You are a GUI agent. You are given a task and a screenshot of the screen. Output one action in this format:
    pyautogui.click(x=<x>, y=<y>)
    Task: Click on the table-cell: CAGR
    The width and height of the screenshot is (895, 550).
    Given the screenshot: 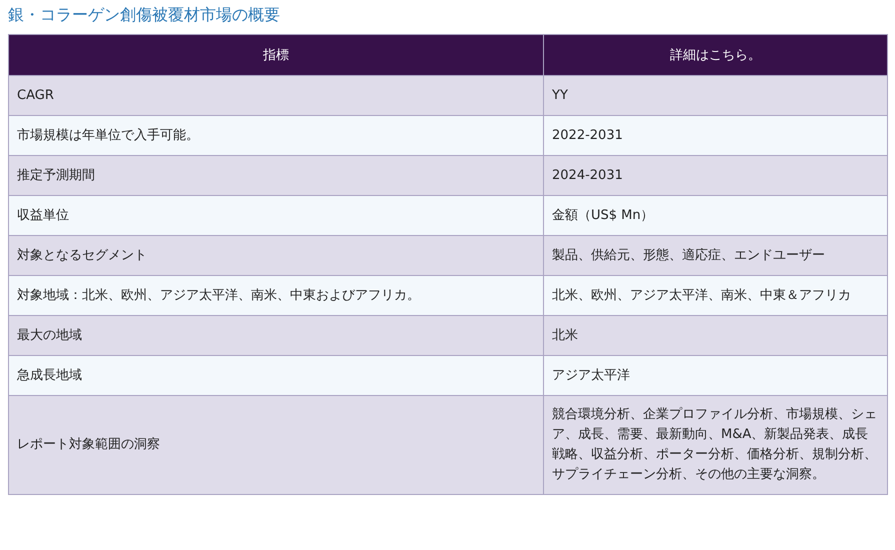 What is the action you would take?
    pyautogui.click(x=276, y=96)
    